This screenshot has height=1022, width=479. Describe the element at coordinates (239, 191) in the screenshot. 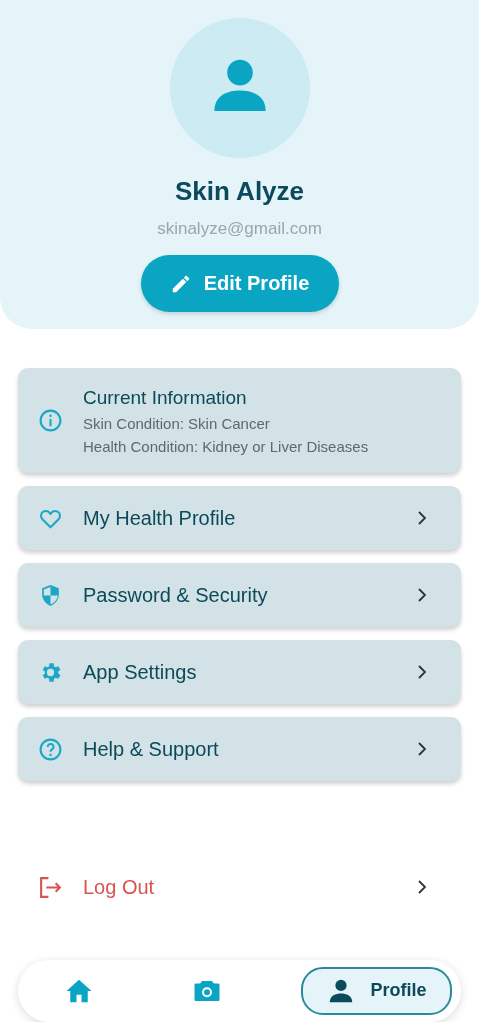

I see `profile-name: Skin Alyze` at that location.